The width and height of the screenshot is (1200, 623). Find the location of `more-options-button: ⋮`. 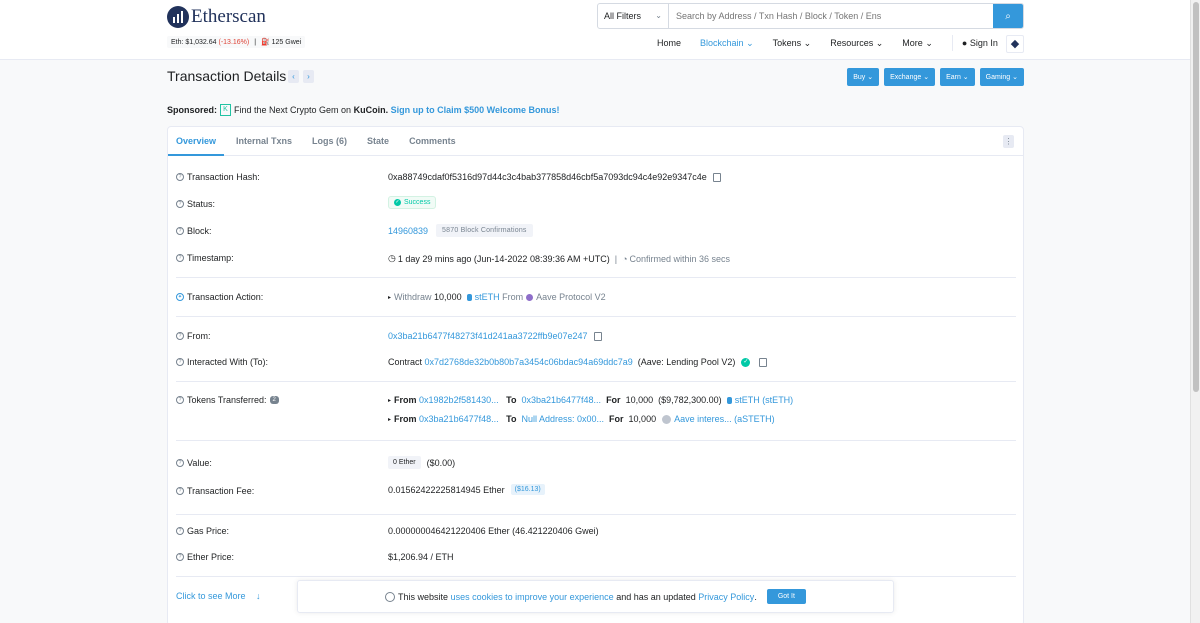

more-options-button: ⋮ is located at coordinates (1008, 141).